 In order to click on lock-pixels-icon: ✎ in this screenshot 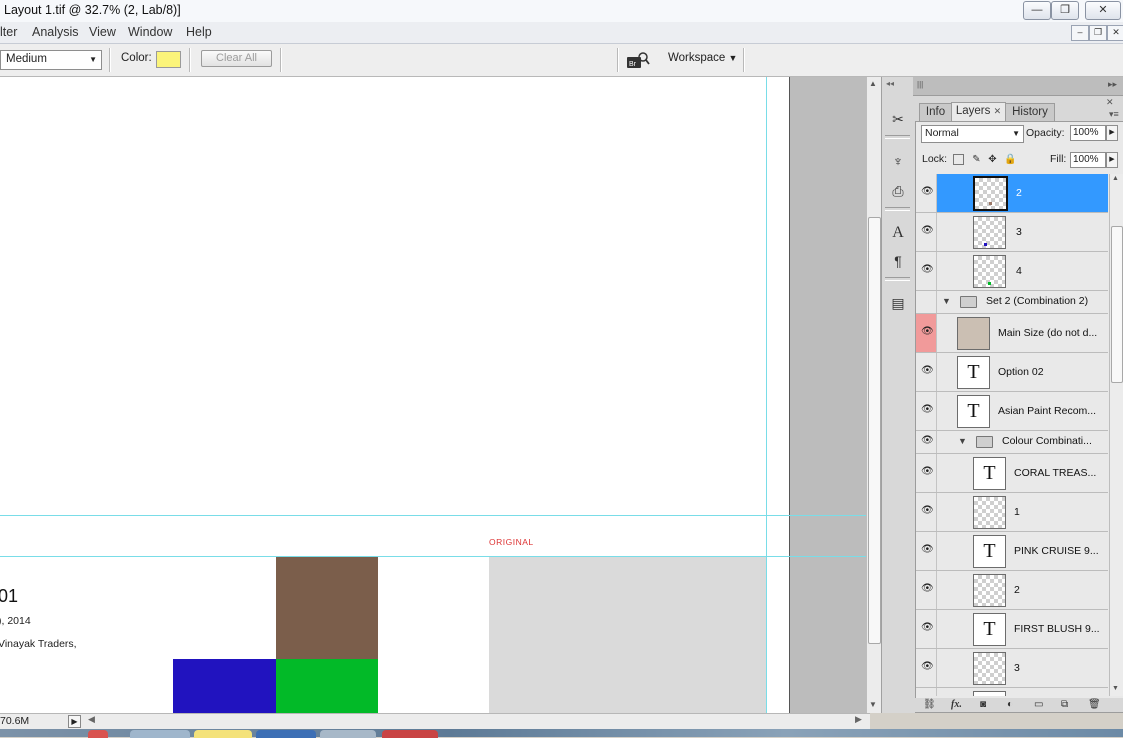, I will do `click(976, 159)`.